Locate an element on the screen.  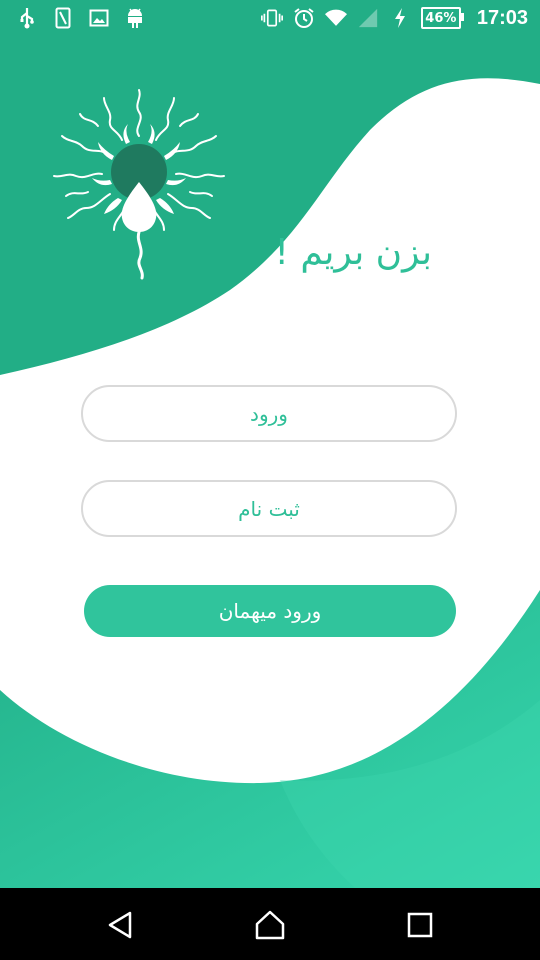
signal-icon is located at coordinates (368, 18).